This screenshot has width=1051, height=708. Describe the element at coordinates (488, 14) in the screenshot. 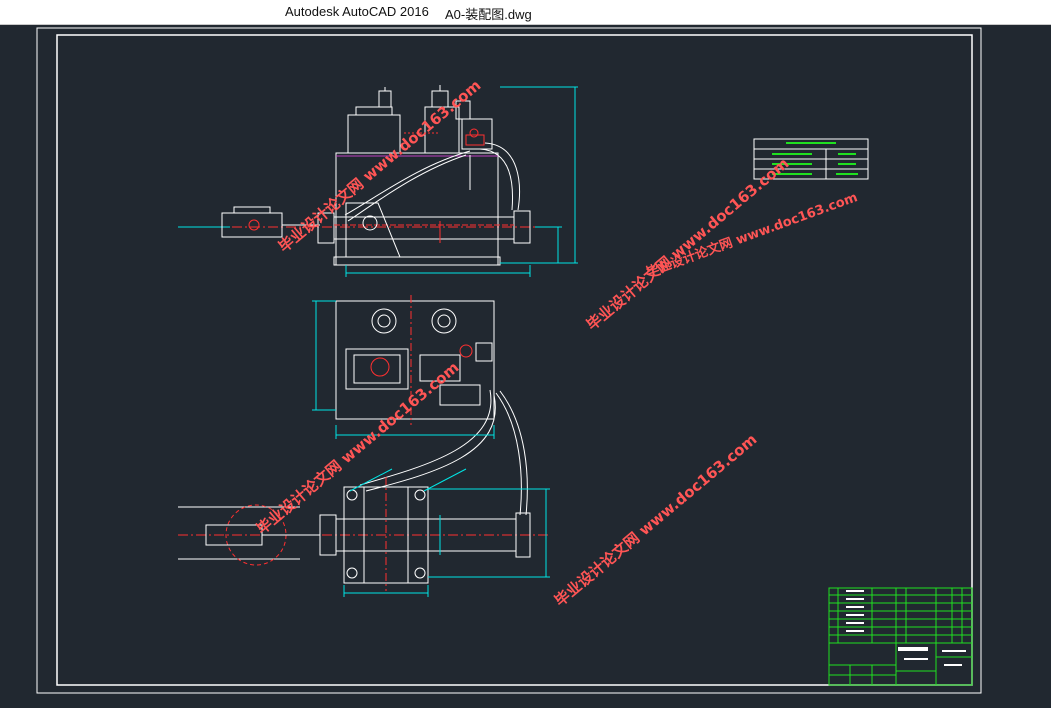

I see `file-name: A0-装配图.dwg` at that location.